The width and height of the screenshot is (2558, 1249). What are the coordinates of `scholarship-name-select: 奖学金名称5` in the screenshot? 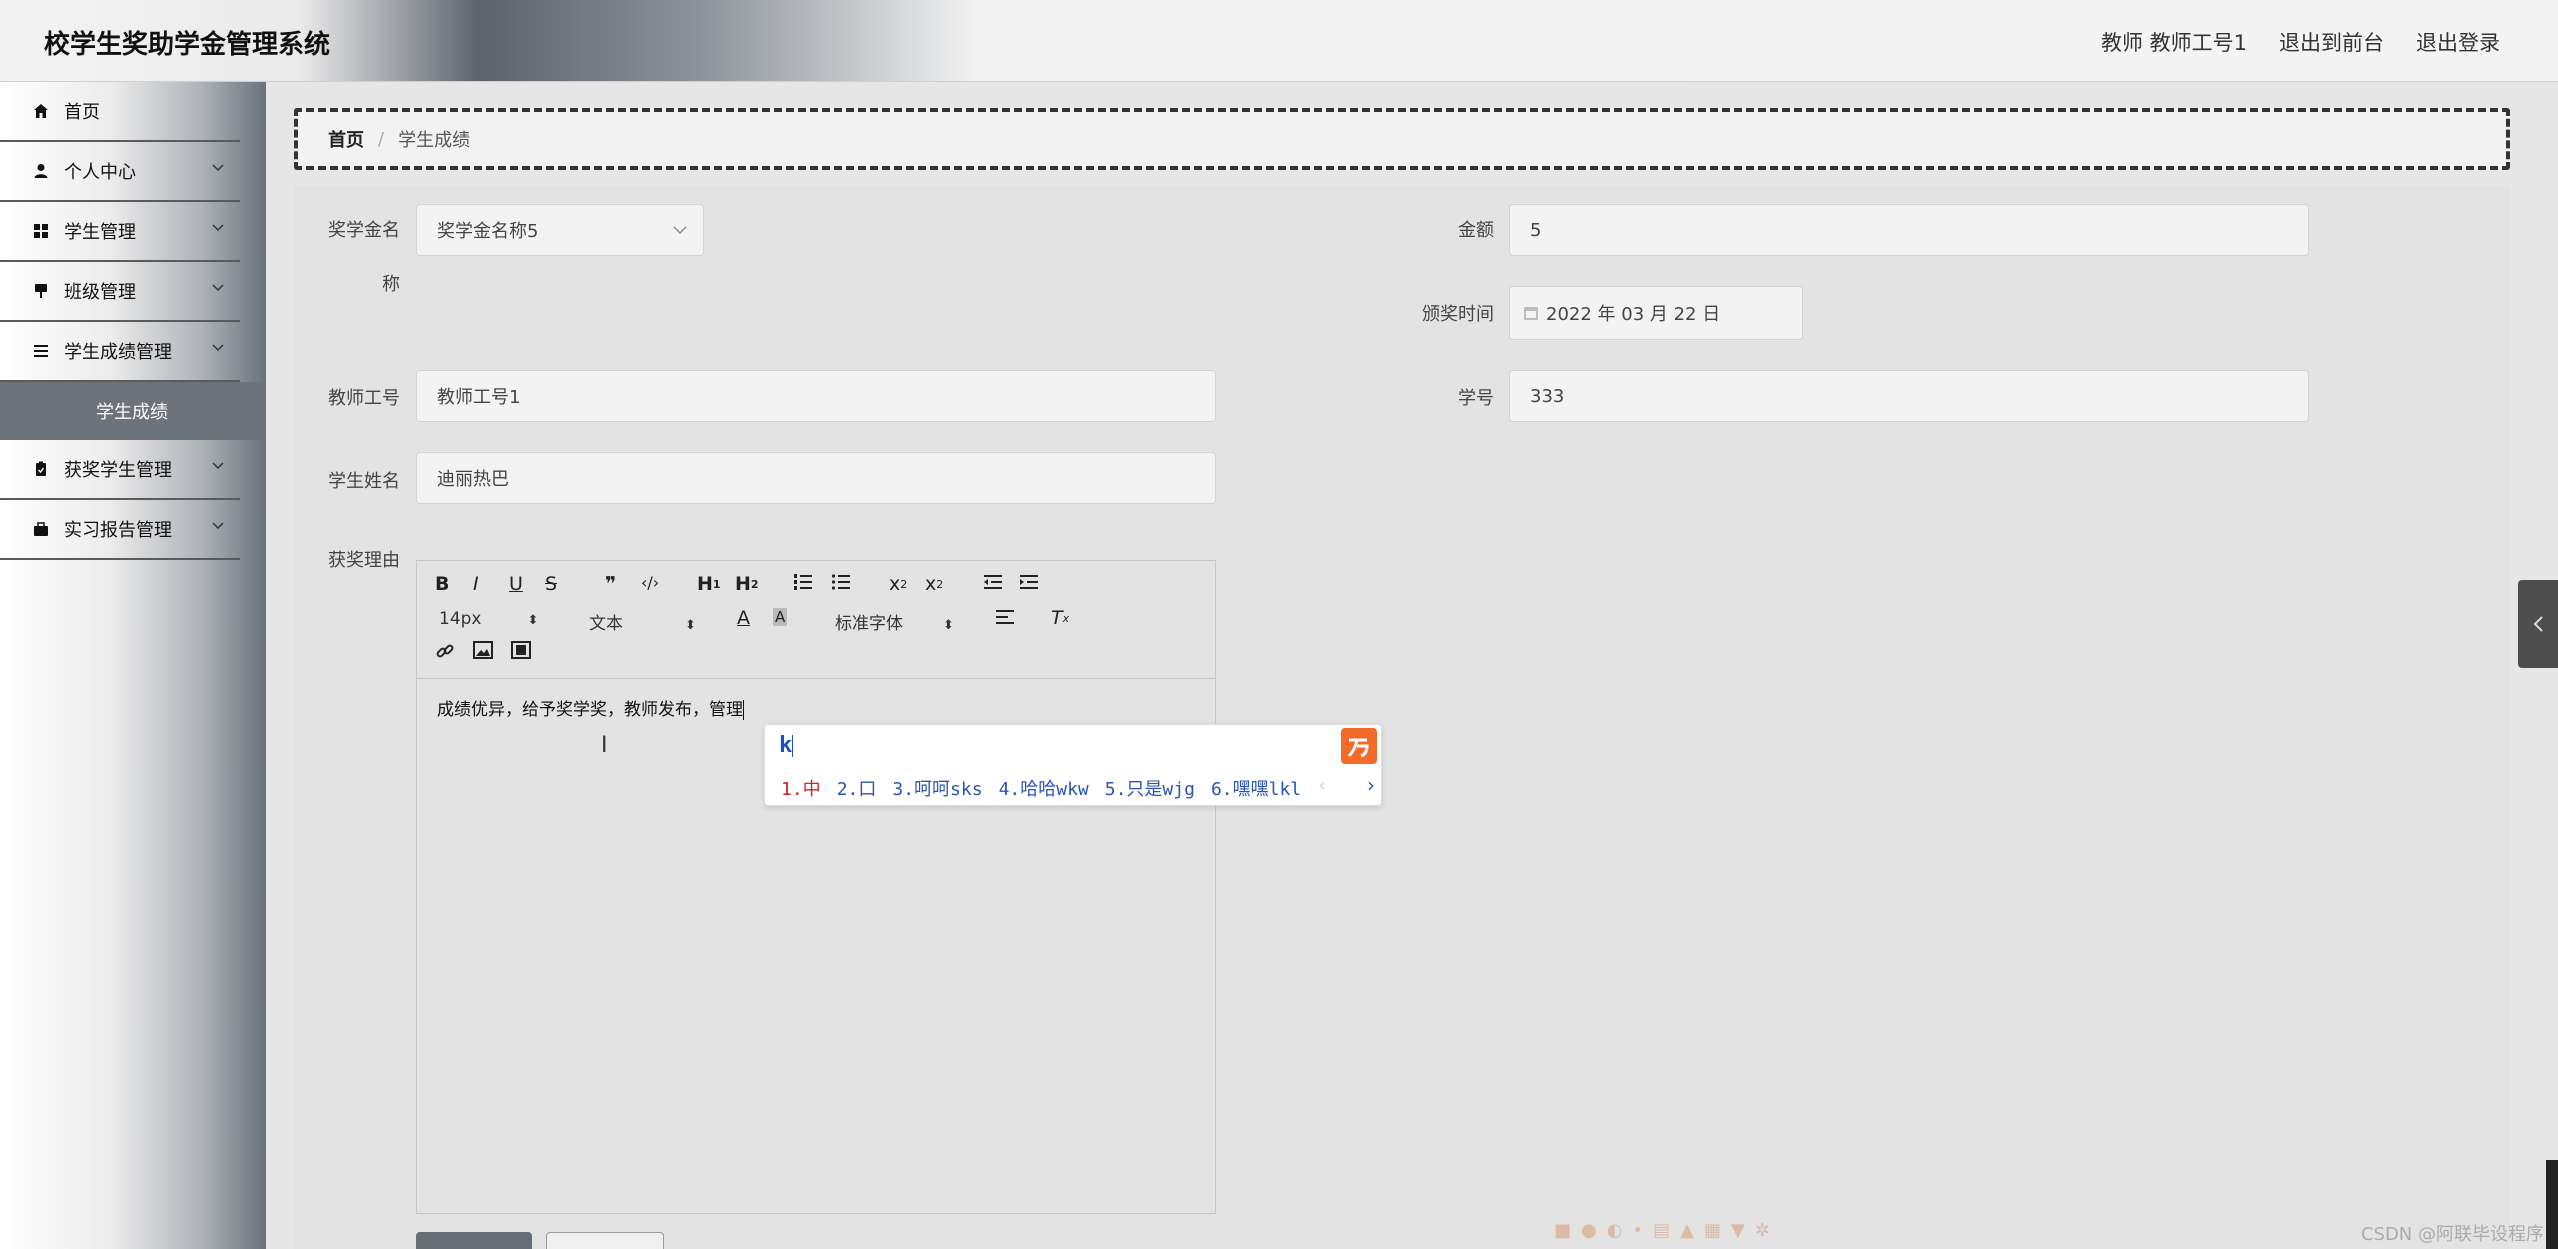 It's located at (560, 230).